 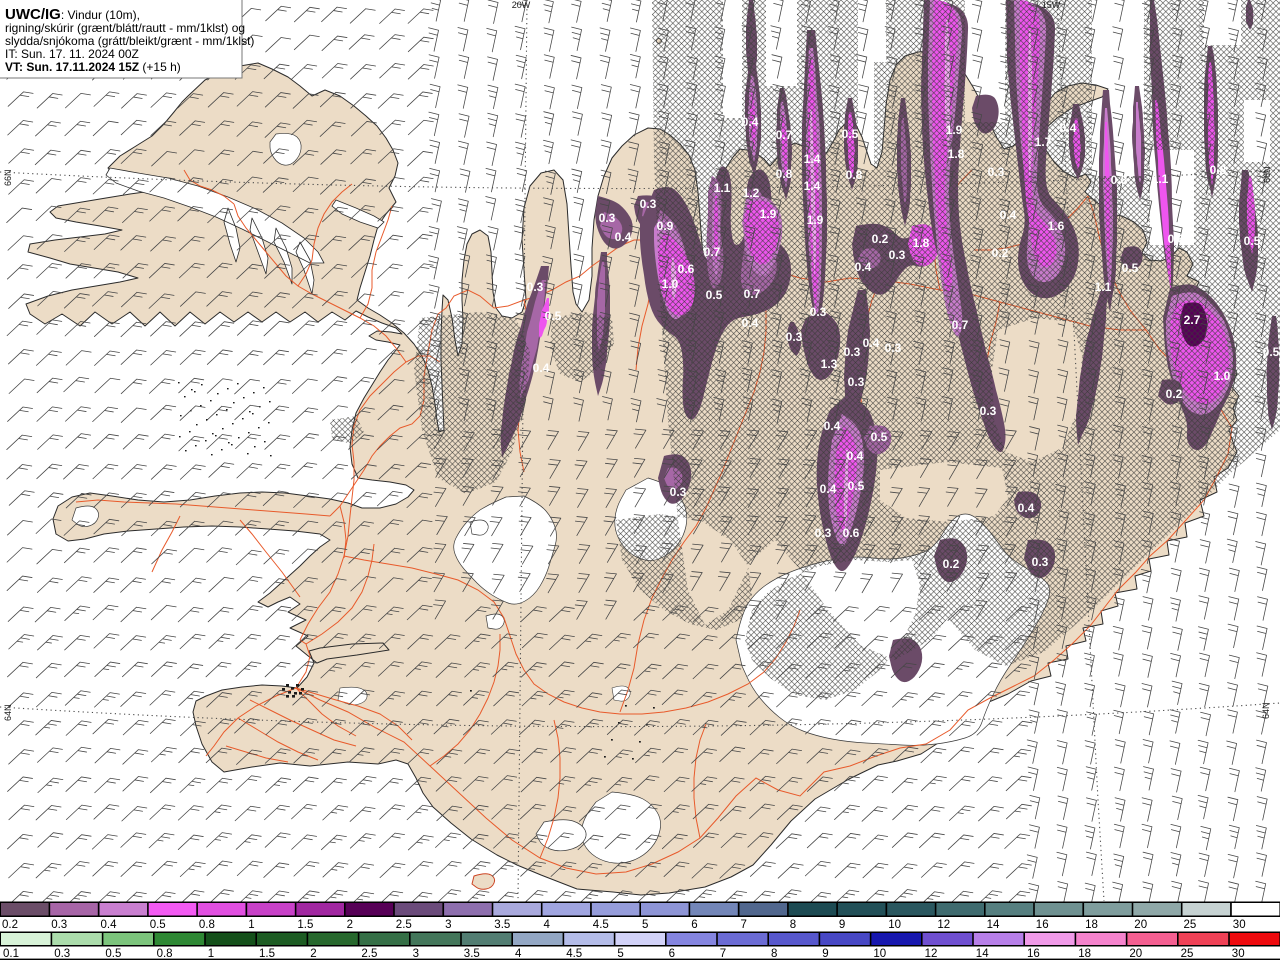 What do you see at coordinates (502, 925) in the screenshot?
I see `svg-text: 3.5` at bounding box center [502, 925].